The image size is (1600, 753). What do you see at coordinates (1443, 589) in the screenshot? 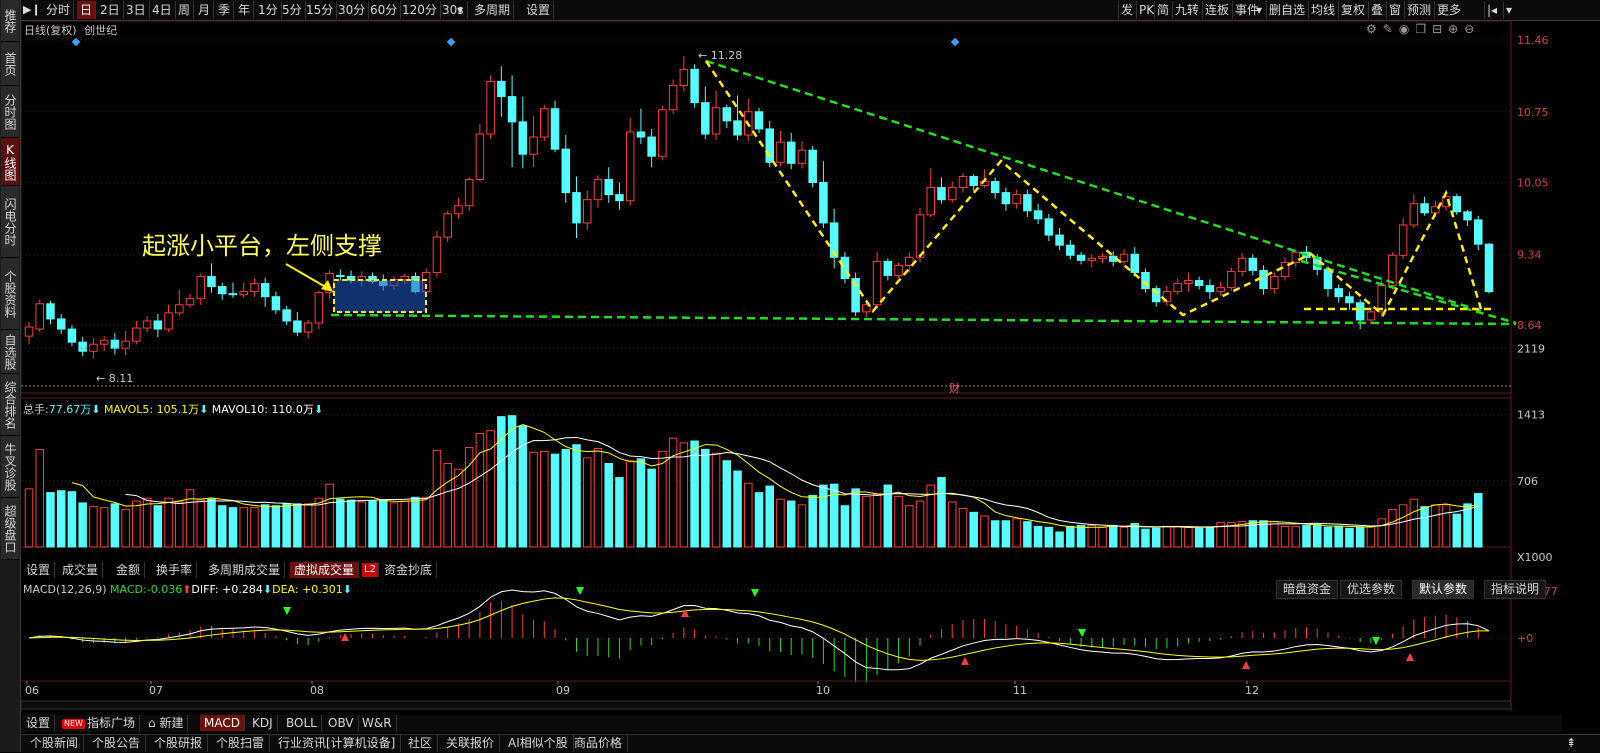
I see `macd-button-2: 默认参数` at bounding box center [1443, 589].